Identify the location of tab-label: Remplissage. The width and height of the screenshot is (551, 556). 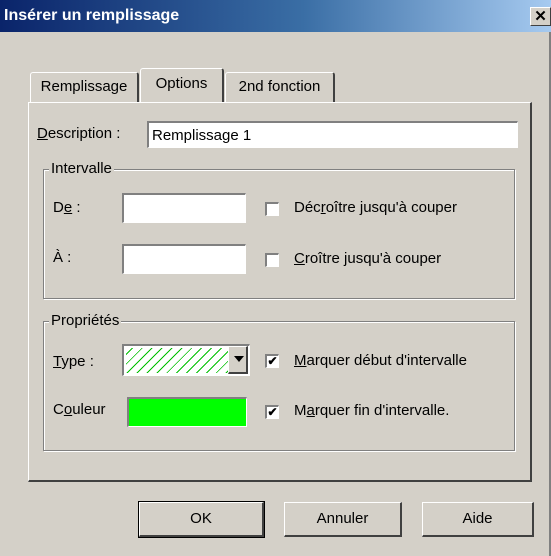
(84, 86).